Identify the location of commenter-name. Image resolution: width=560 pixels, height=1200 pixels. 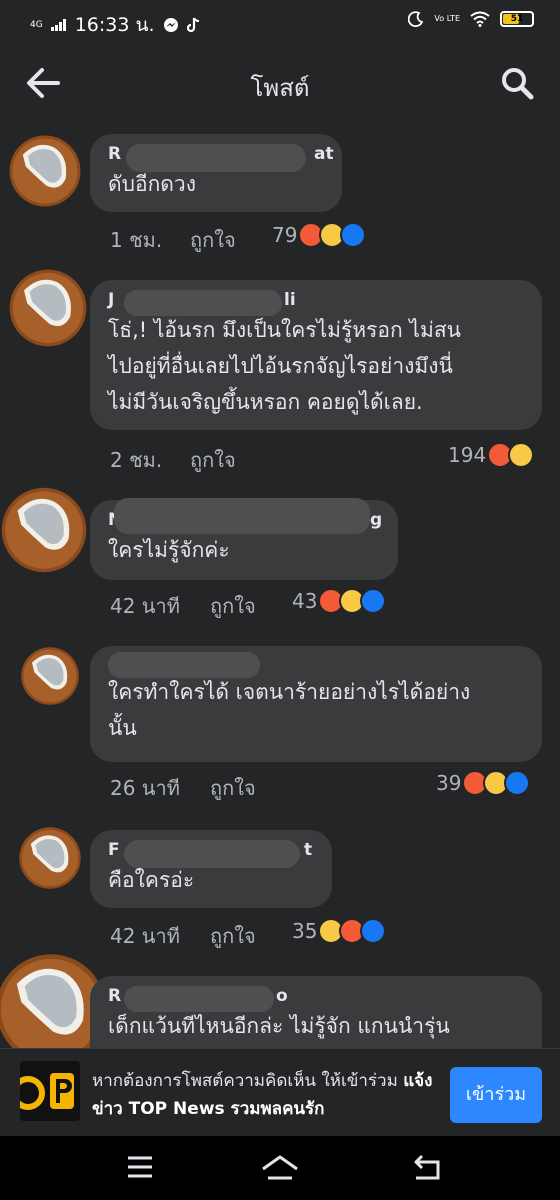
(316, 665).